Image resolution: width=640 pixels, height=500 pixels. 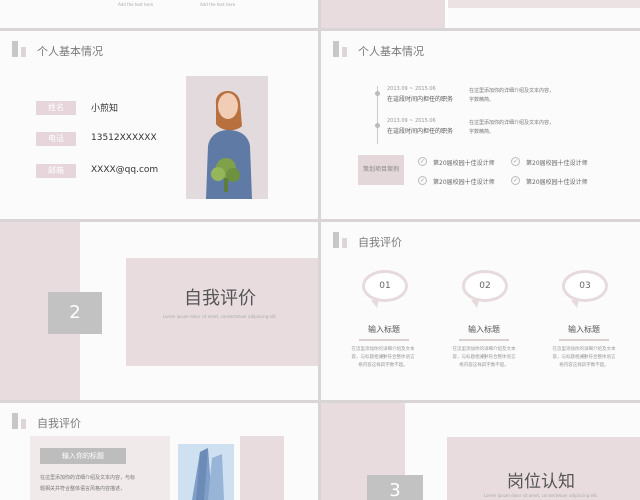 What do you see at coordinates (222, 312) in the screenshot?
I see `pink-panel` at bounding box center [222, 312].